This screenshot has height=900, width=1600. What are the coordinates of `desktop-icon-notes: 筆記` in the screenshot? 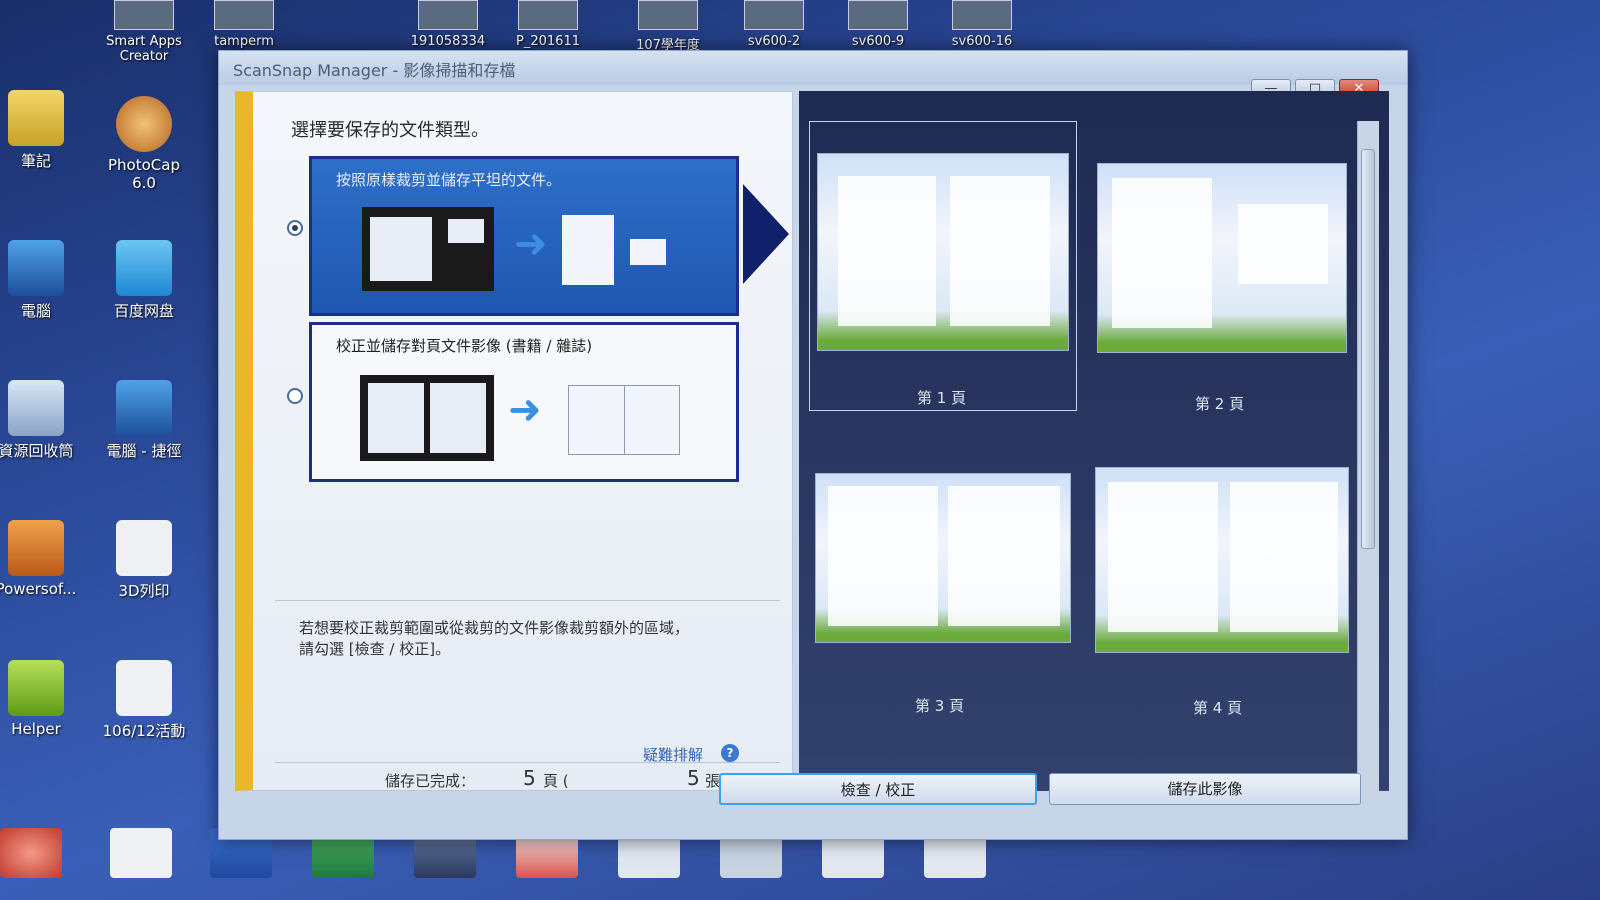 It's located at (43, 130).